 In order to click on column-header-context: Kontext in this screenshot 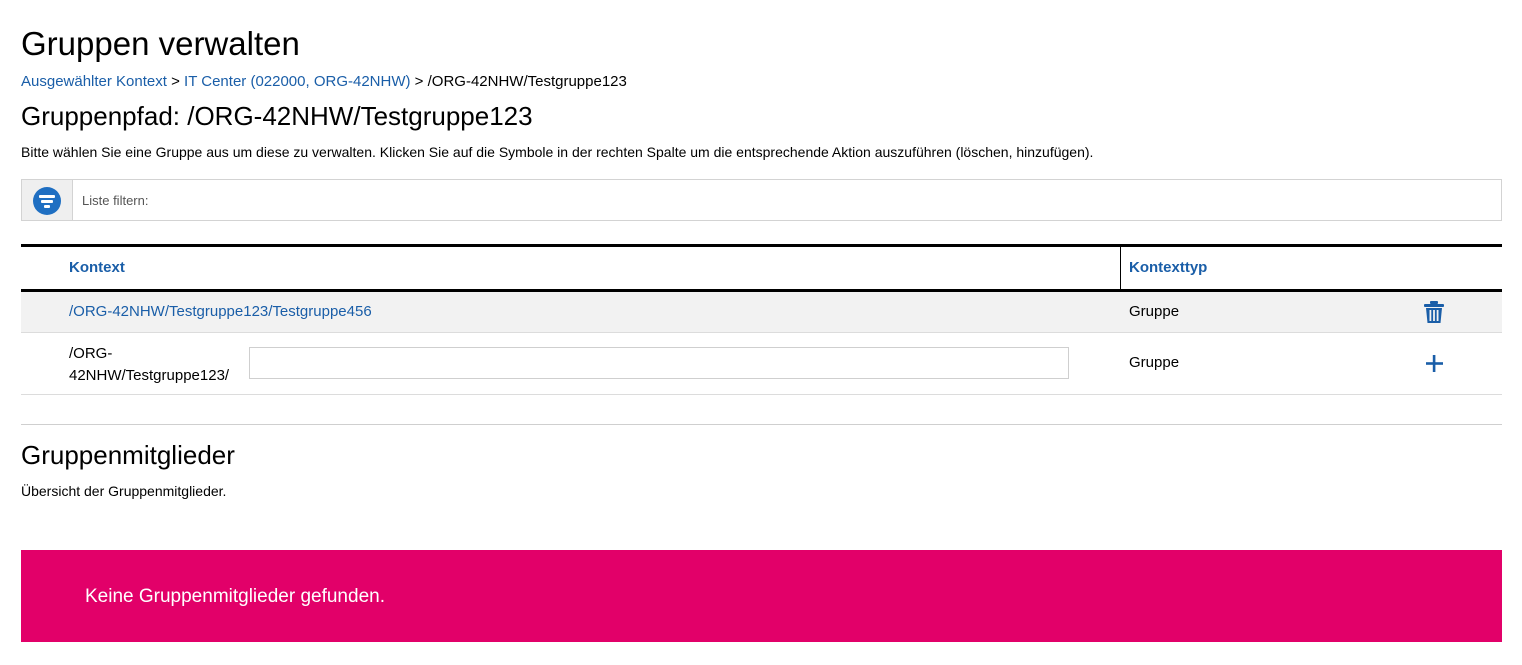, I will do `click(97, 268)`.